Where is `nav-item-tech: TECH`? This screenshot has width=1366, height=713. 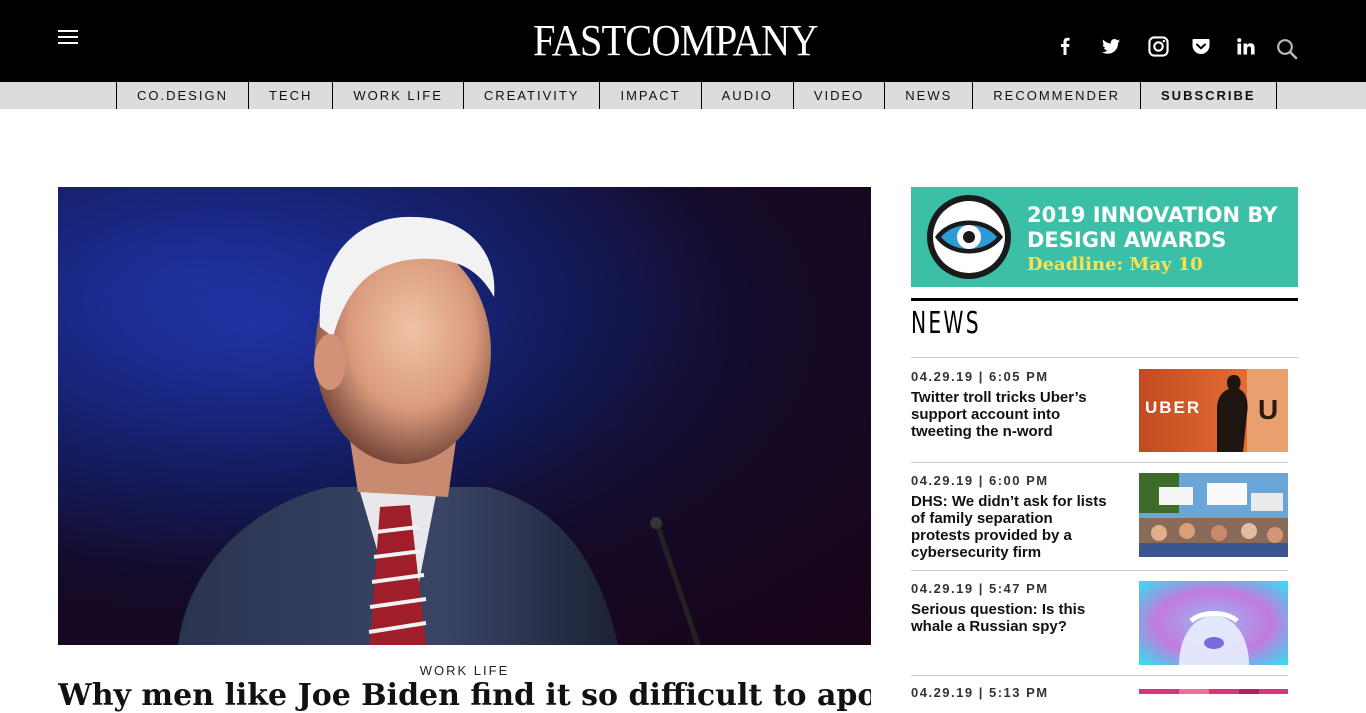
nav-item-tech: TECH is located at coordinates (291, 95).